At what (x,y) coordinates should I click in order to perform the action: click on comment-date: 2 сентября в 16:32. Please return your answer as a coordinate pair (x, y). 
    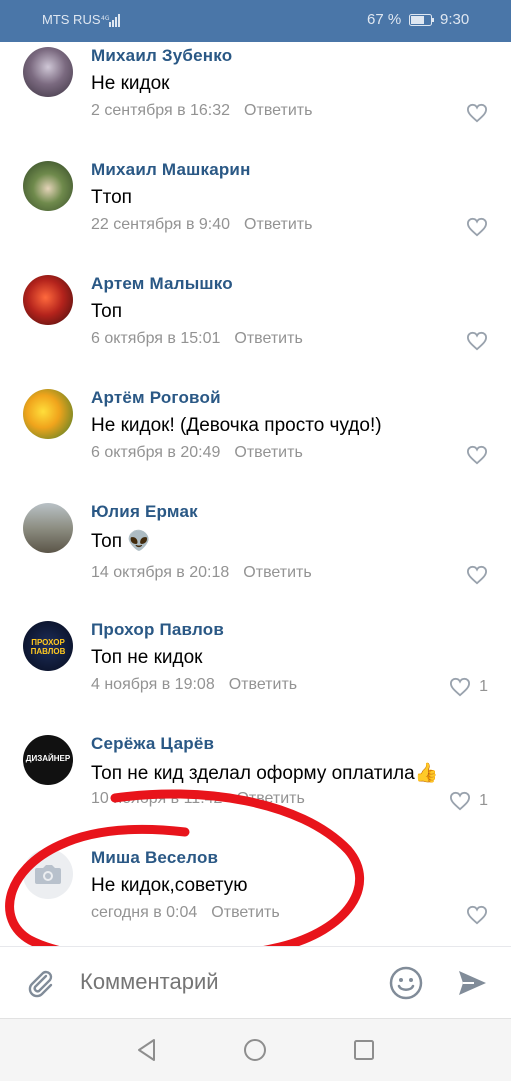
    Looking at the image, I should click on (161, 110).